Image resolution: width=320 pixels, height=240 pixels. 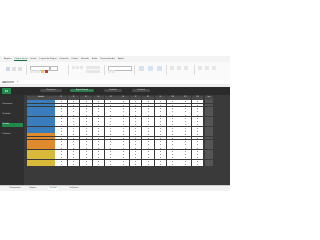 I want to click on conditional-formatting-icon, so click(x=141, y=68).